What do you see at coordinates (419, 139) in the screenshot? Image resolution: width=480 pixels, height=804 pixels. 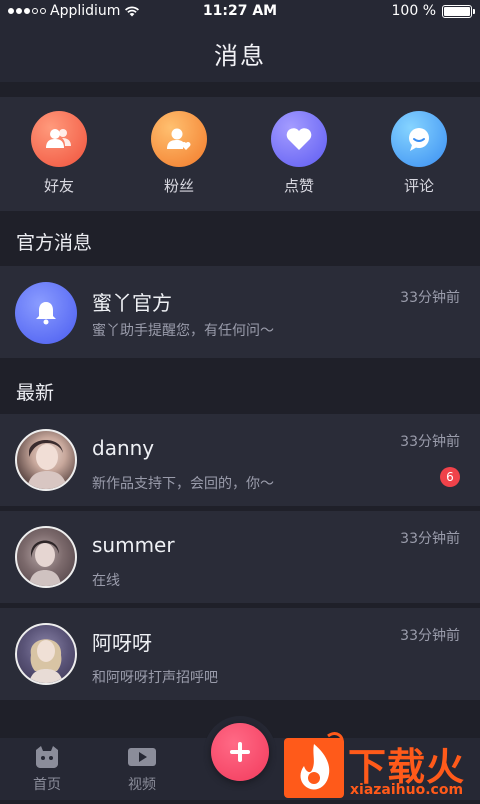 I see `comment-icon` at bounding box center [419, 139].